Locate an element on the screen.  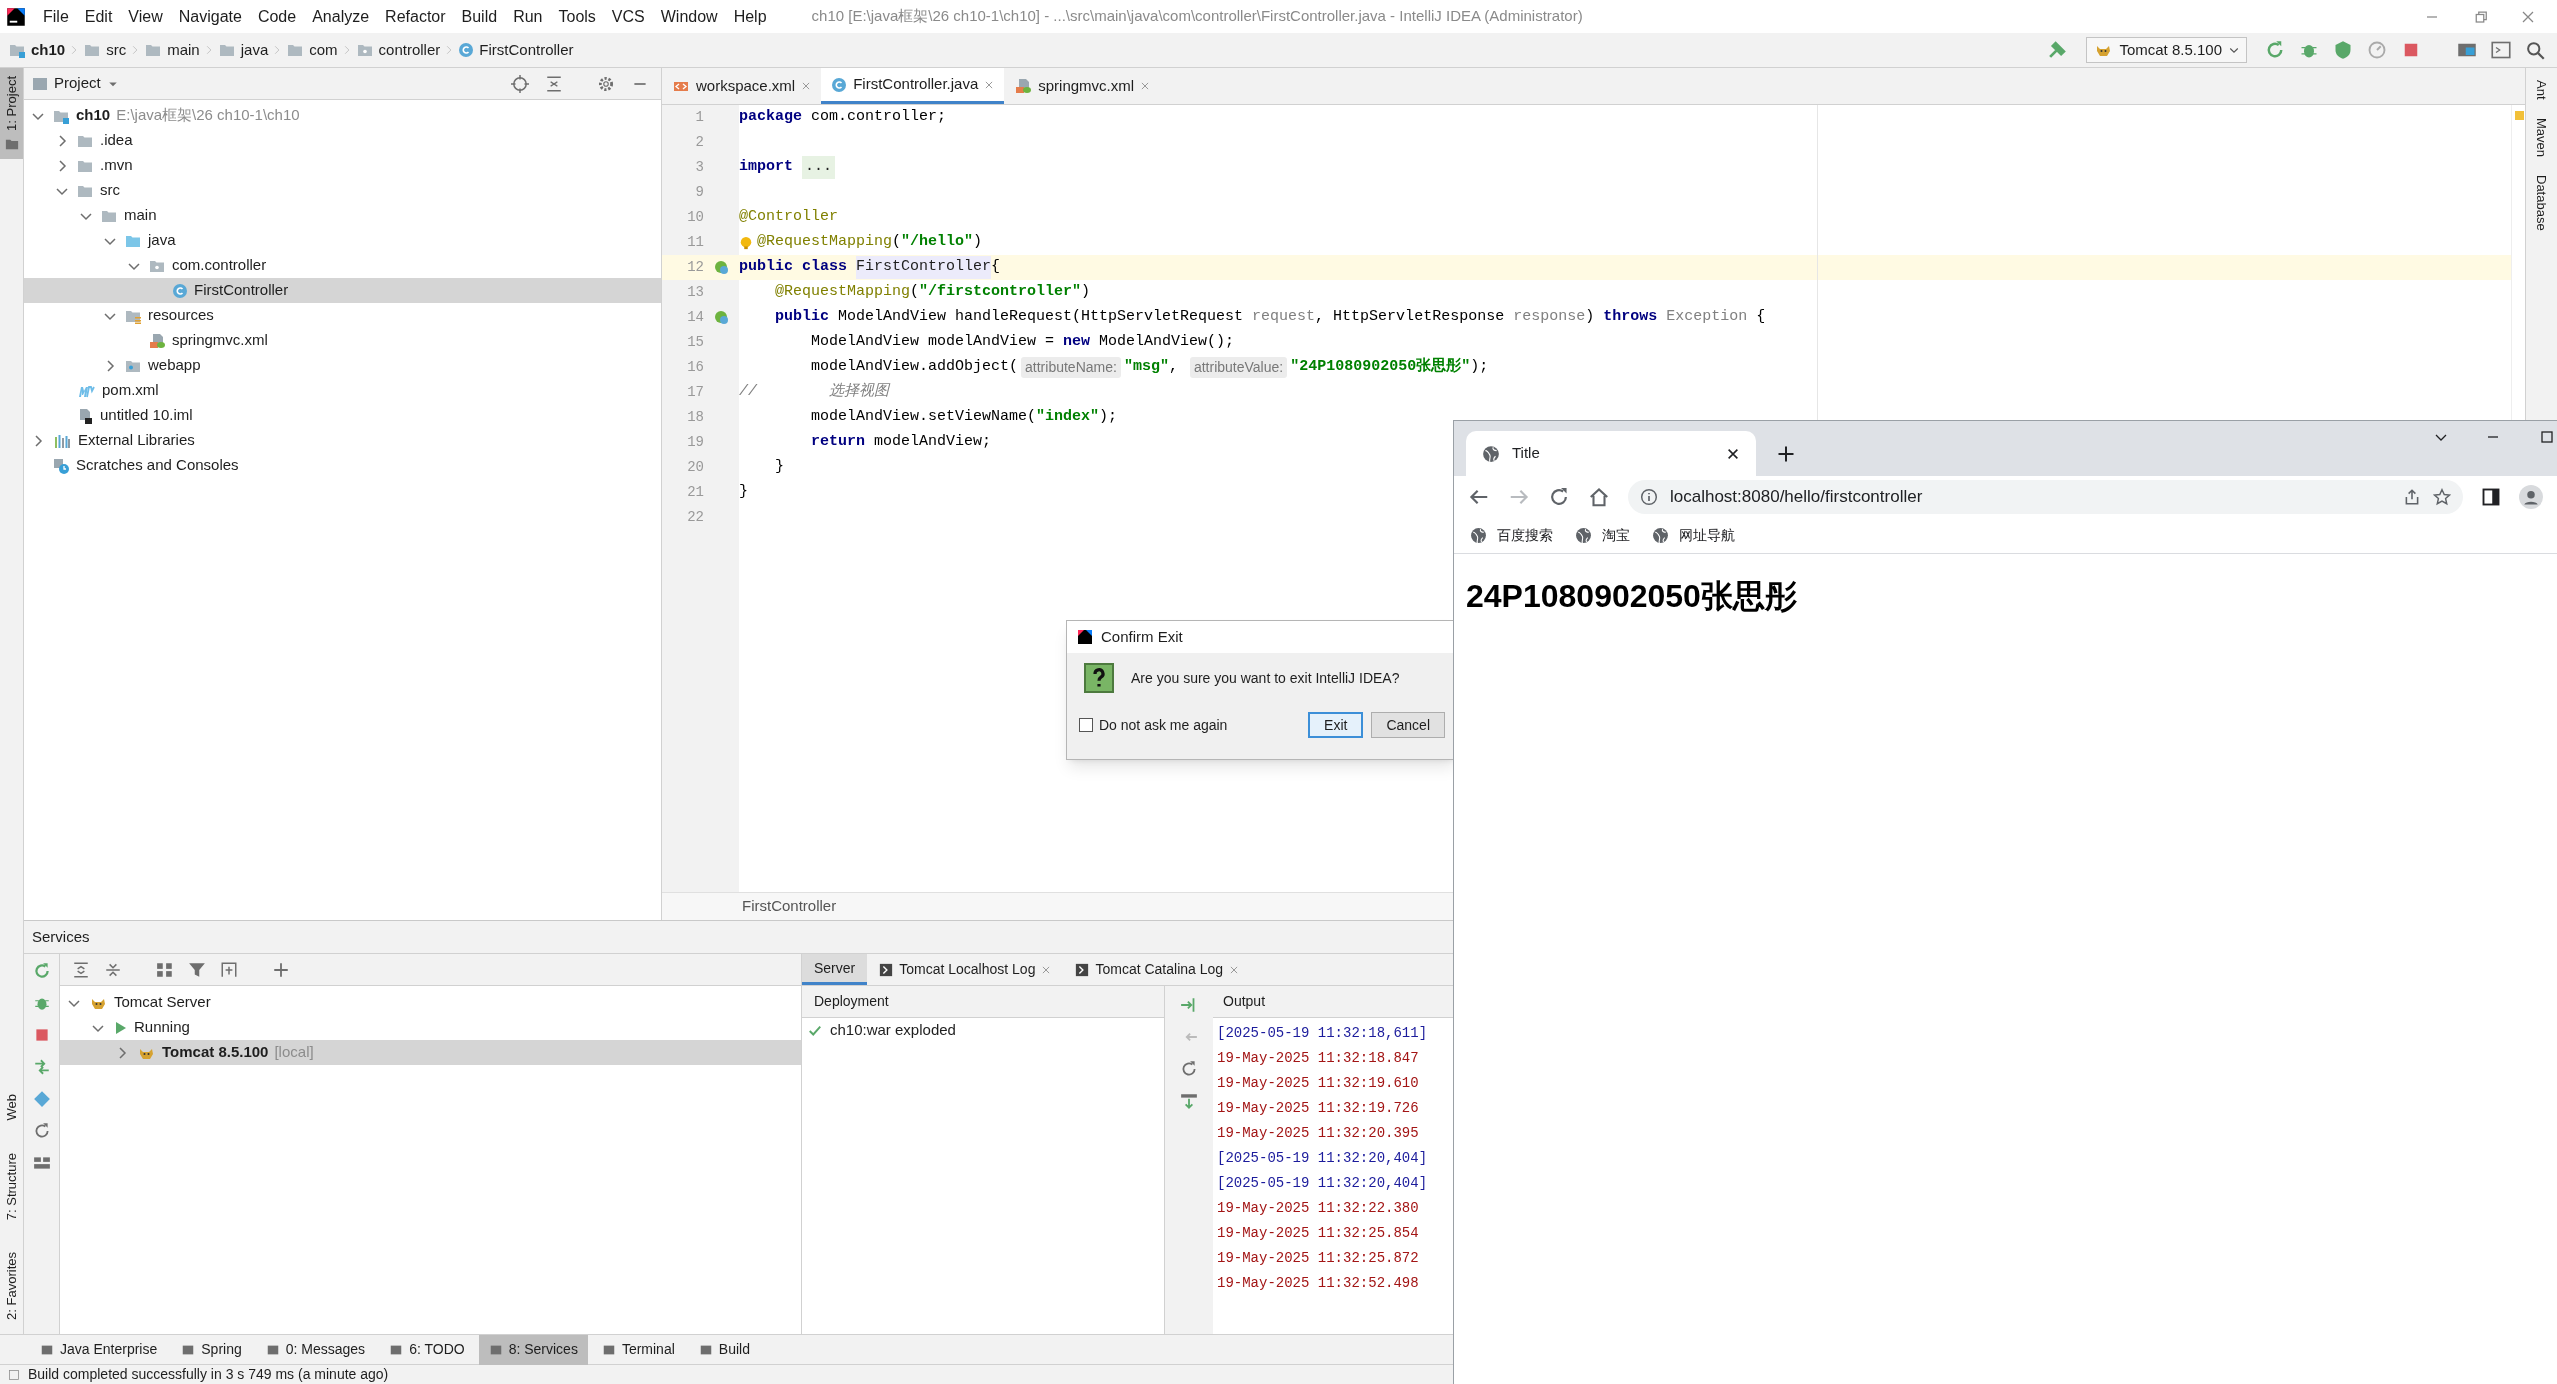
tree-item: main is located at coordinates (342, 215).